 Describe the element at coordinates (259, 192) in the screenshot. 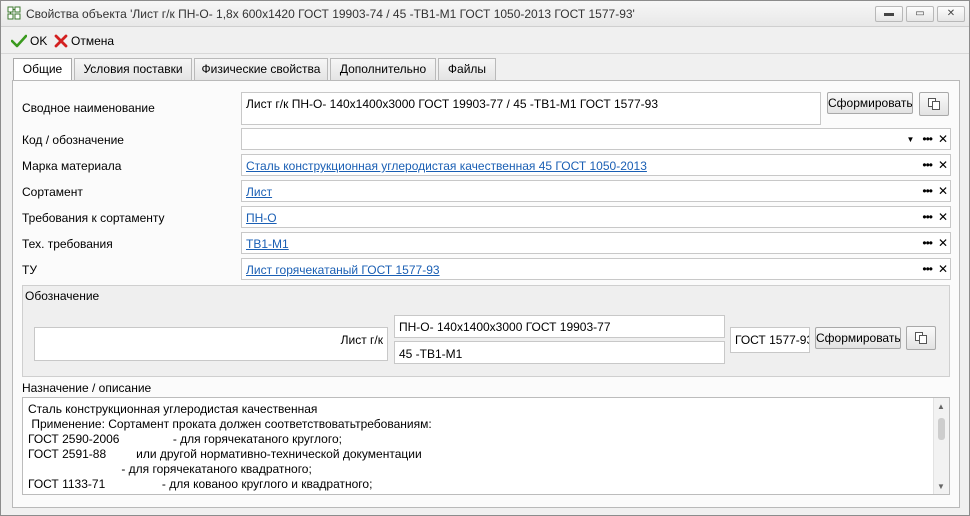

I see `assortment-link: Лист` at that location.